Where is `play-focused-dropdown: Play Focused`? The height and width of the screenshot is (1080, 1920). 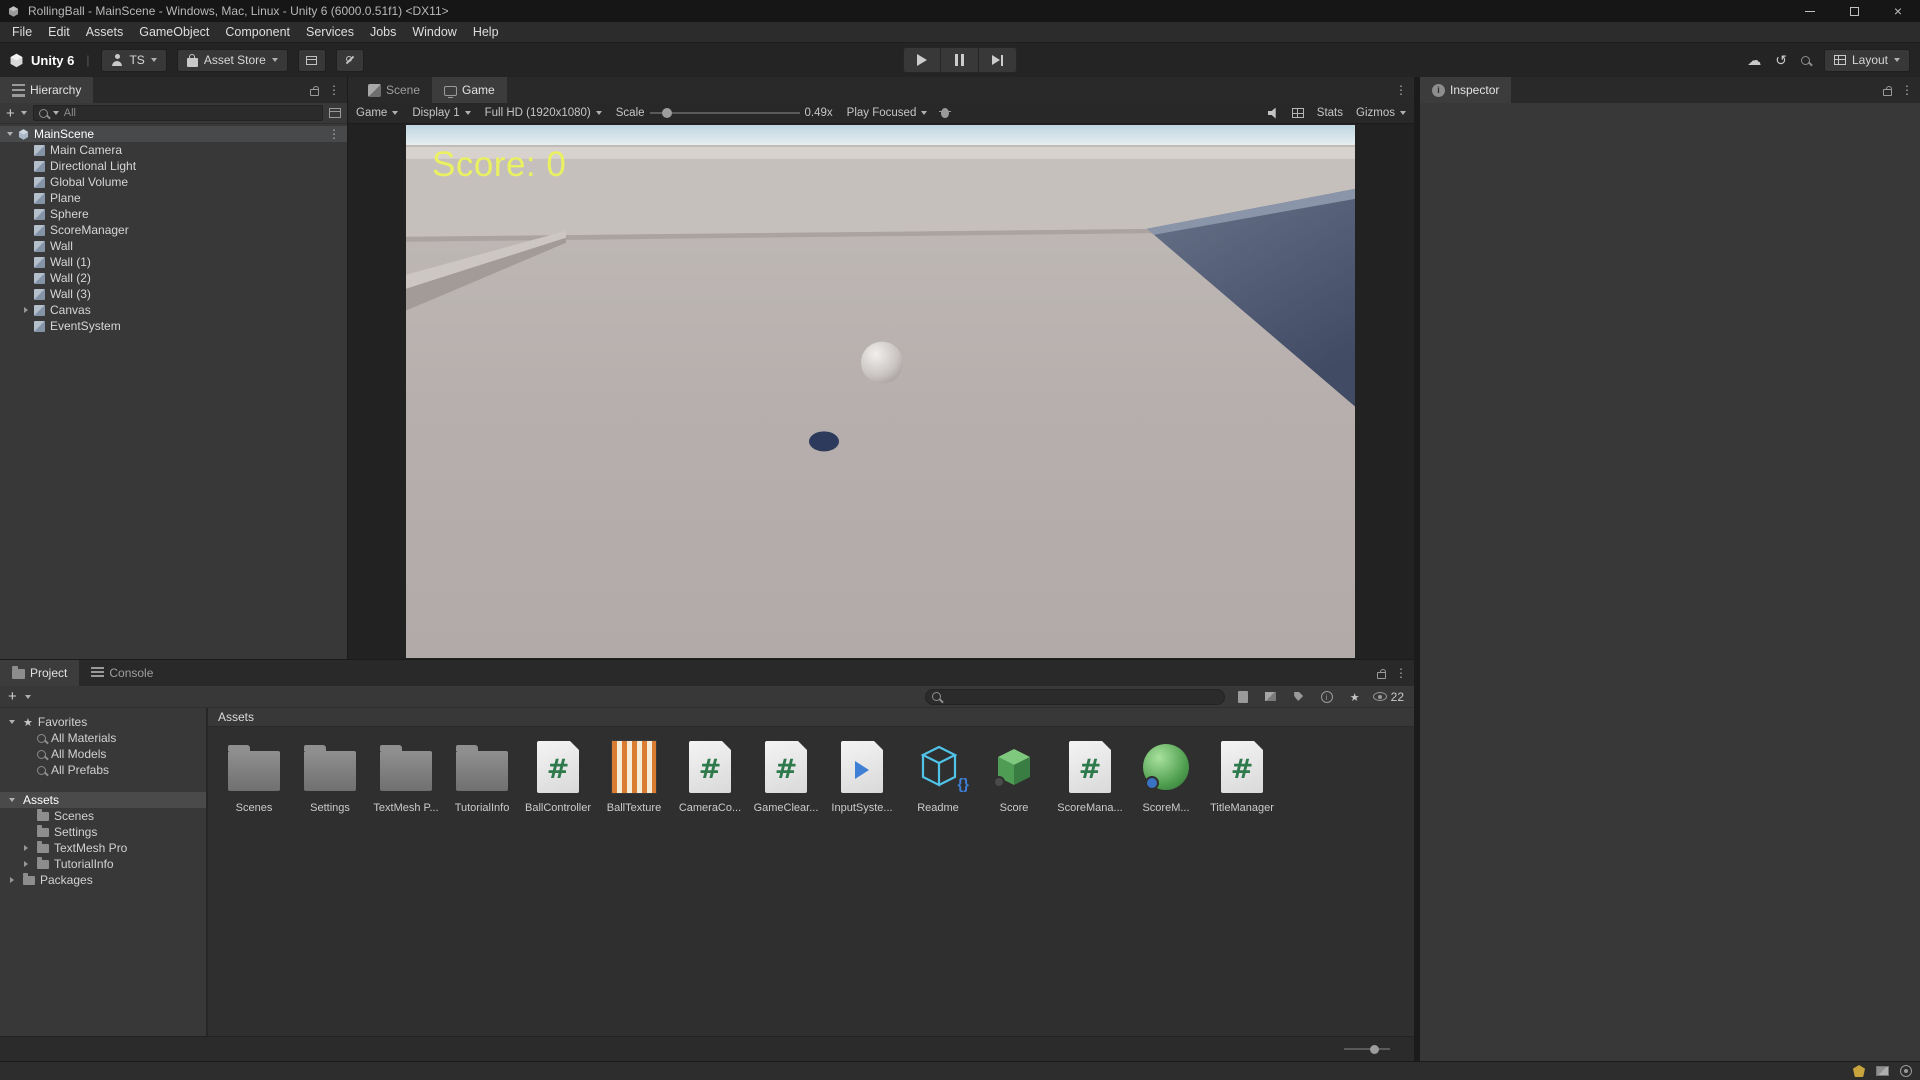
play-focused-dropdown: Play Focused is located at coordinates (887, 113).